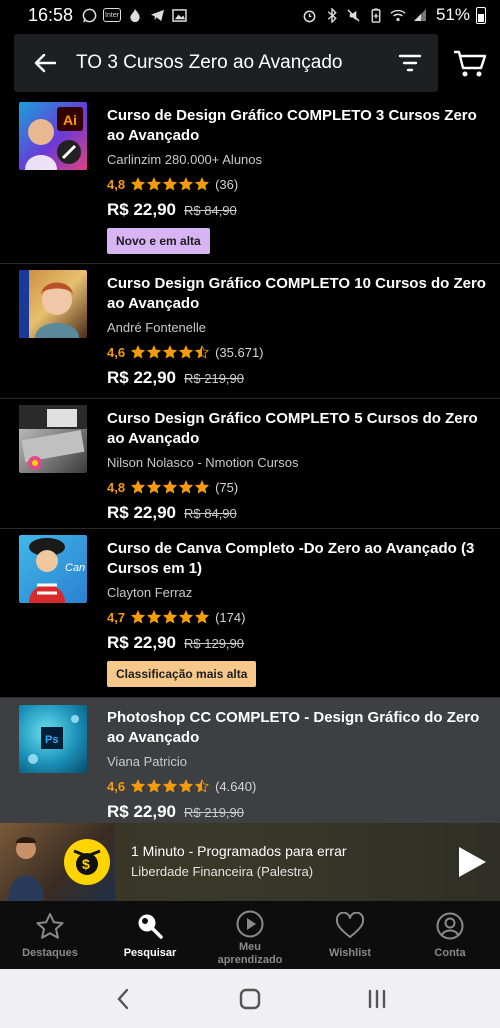 The width and height of the screenshot is (500, 1028). What do you see at coordinates (227, 487) in the screenshot?
I see `rating-count: (75)` at bounding box center [227, 487].